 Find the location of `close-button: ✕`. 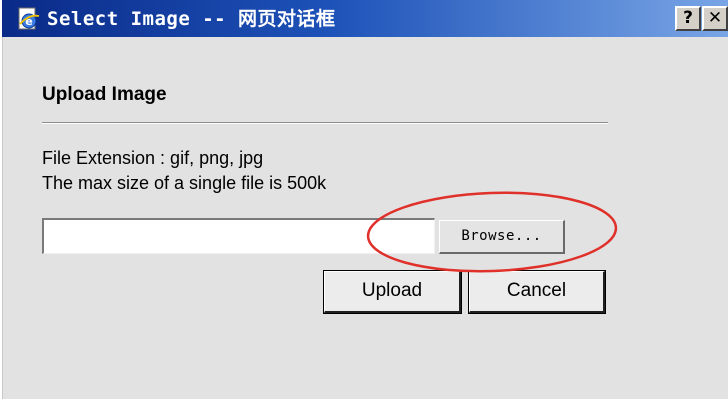

close-button: ✕ is located at coordinates (715, 18).